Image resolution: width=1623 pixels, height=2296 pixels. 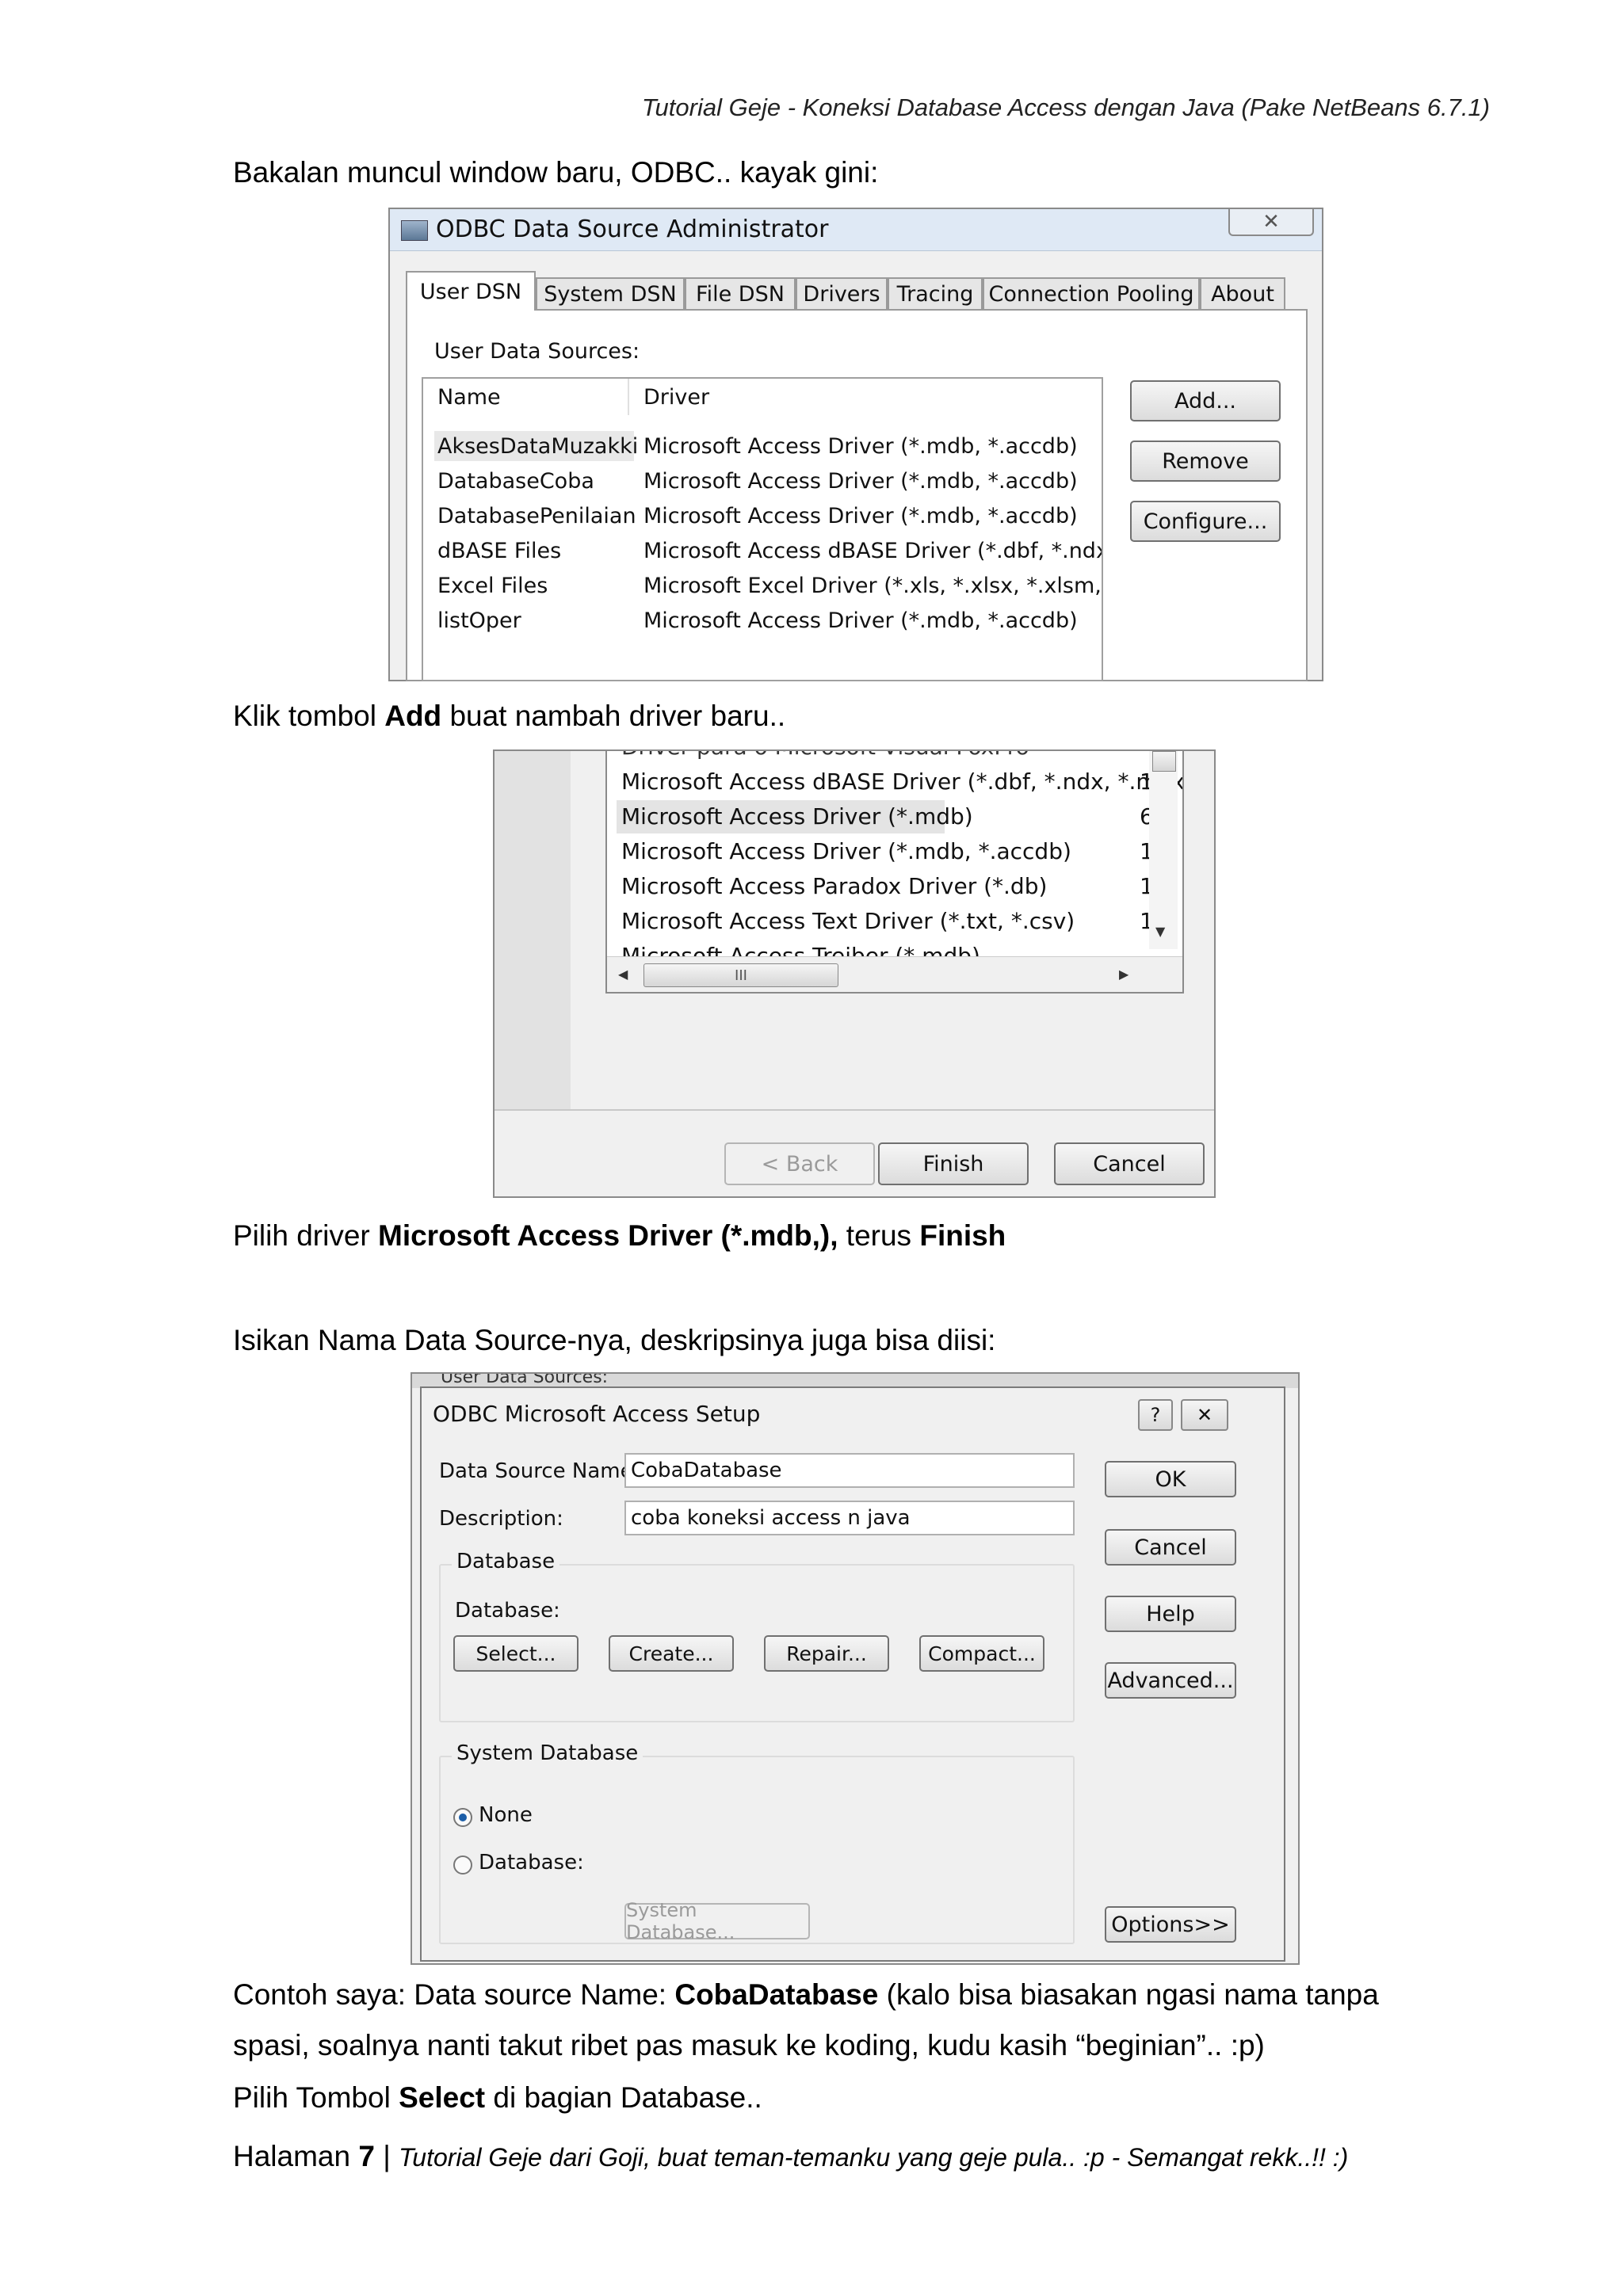 I want to click on remove-button-label: Remove, so click(x=1205, y=461).